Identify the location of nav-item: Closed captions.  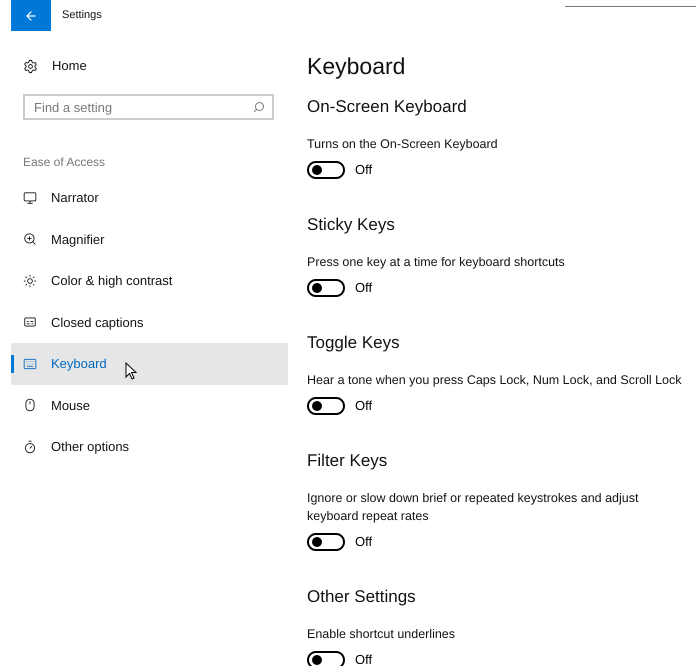
(149, 322).